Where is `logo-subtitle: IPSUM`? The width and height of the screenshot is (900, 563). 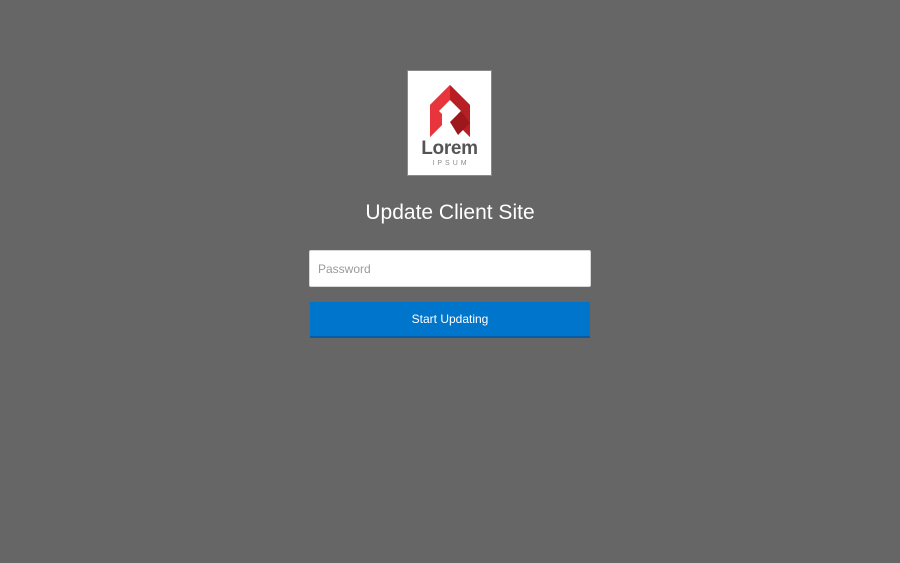 logo-subtitle: IPSUM is located at coordinates (451, 163).